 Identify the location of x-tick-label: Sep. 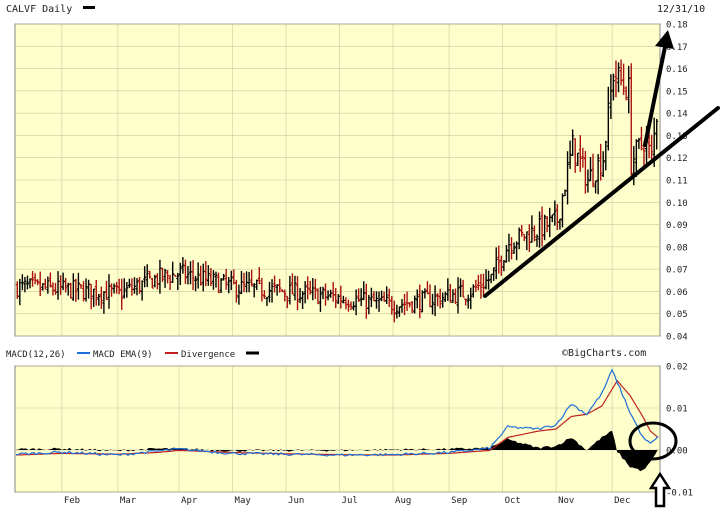
(459, 501).